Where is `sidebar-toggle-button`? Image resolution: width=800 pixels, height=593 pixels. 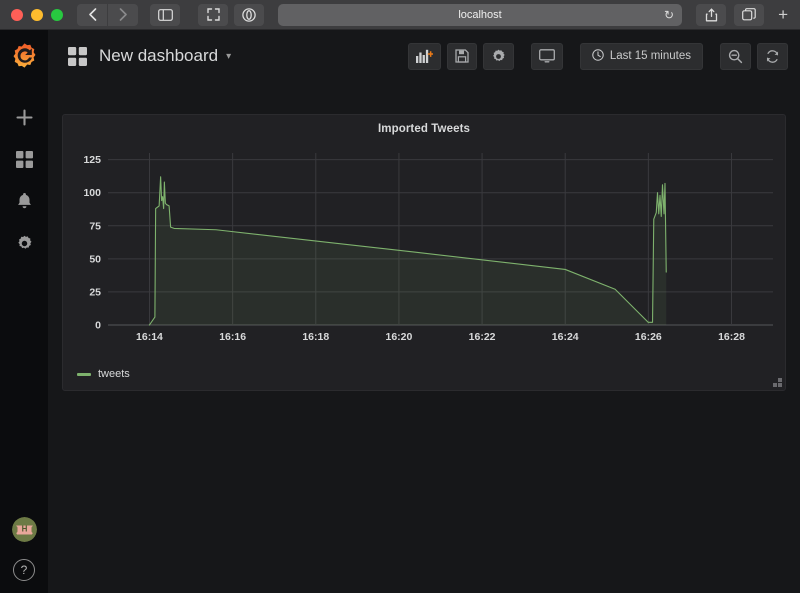 sidebar-toggle-button is located at coordinates (165, 14).